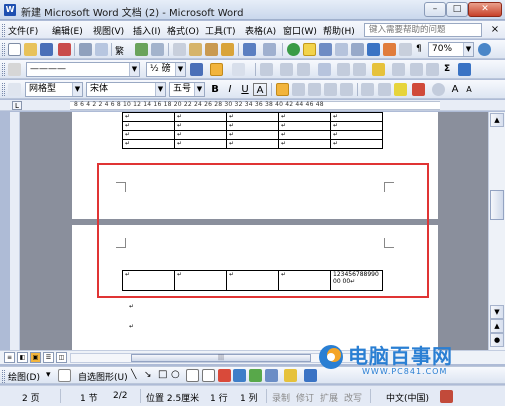  What do you see at coordinates (469, 89) in the screenshot?
I see `shrink-font-button: A` at bounding box center [469, 89].